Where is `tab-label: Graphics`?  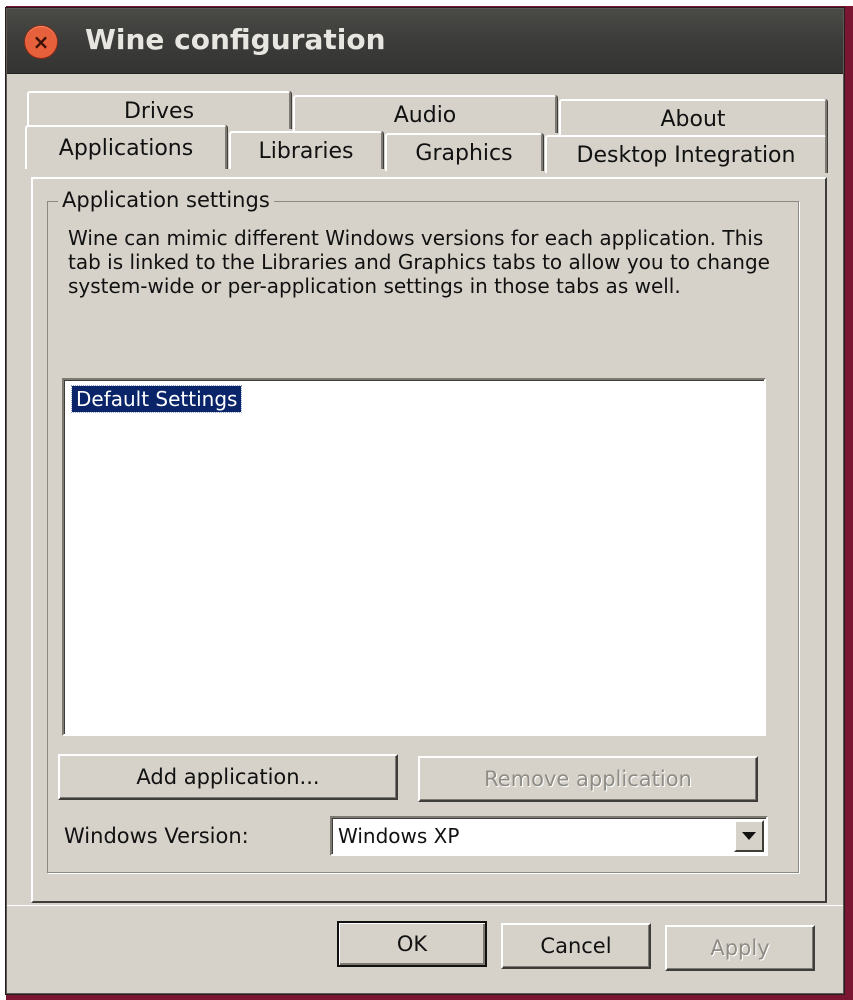
tab-label: Graphics is located at coordinates (464, 153).